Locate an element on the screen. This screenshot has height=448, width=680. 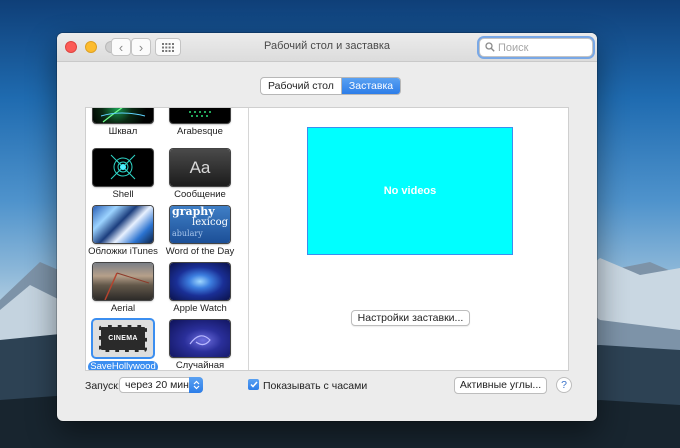
ticket-shape: CINEMA is located at coordinates (123, 338).